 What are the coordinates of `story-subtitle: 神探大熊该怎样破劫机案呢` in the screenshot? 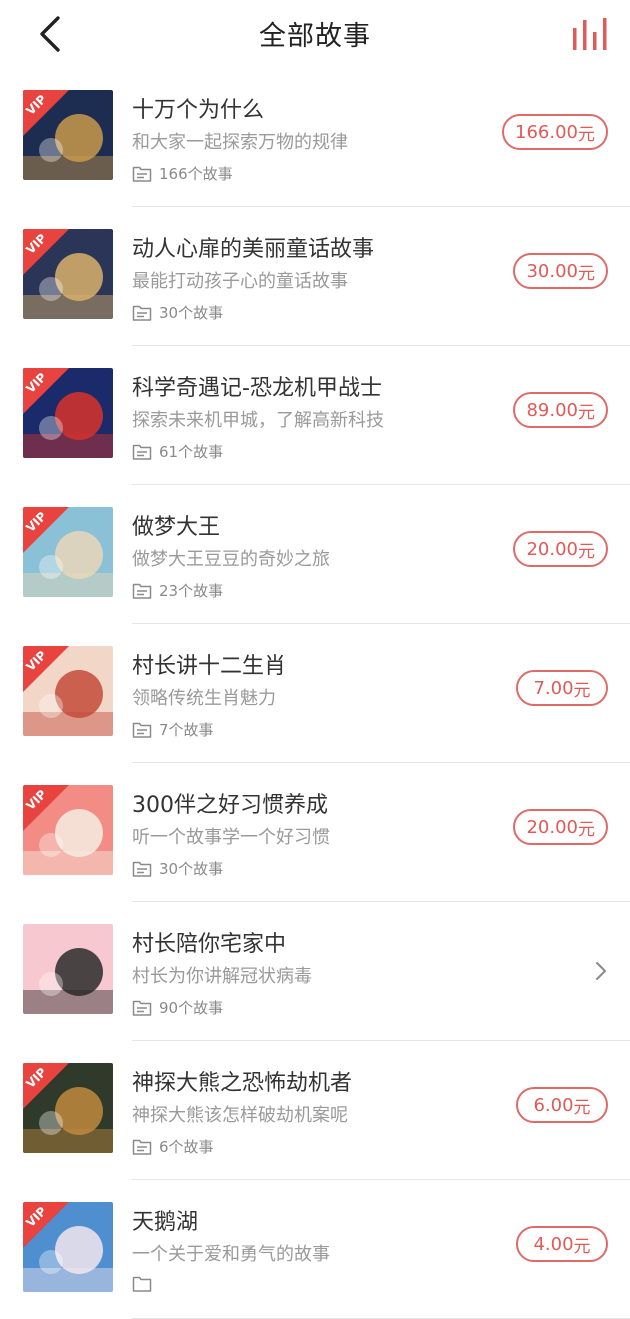 It's located at (240, 1115).